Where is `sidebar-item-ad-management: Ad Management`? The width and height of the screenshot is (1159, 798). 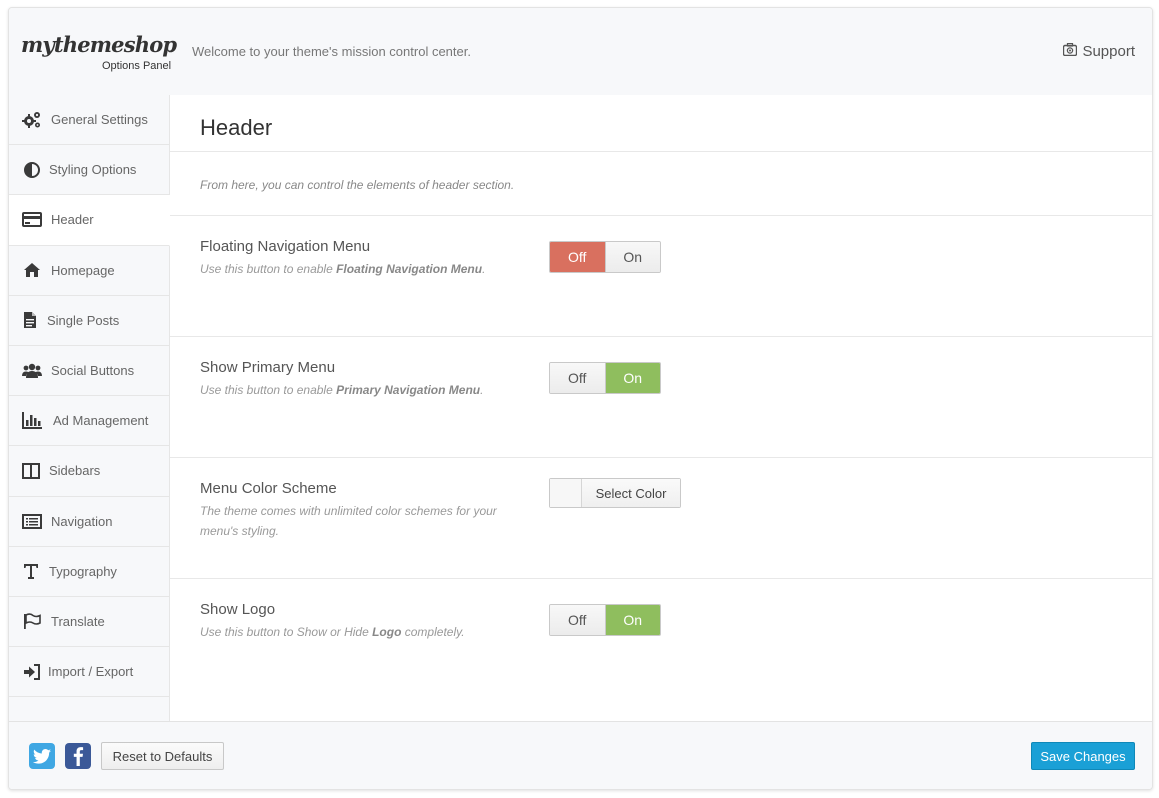
sidebar-item-ad-management: Ad Management is located at coordinates (89, 421).